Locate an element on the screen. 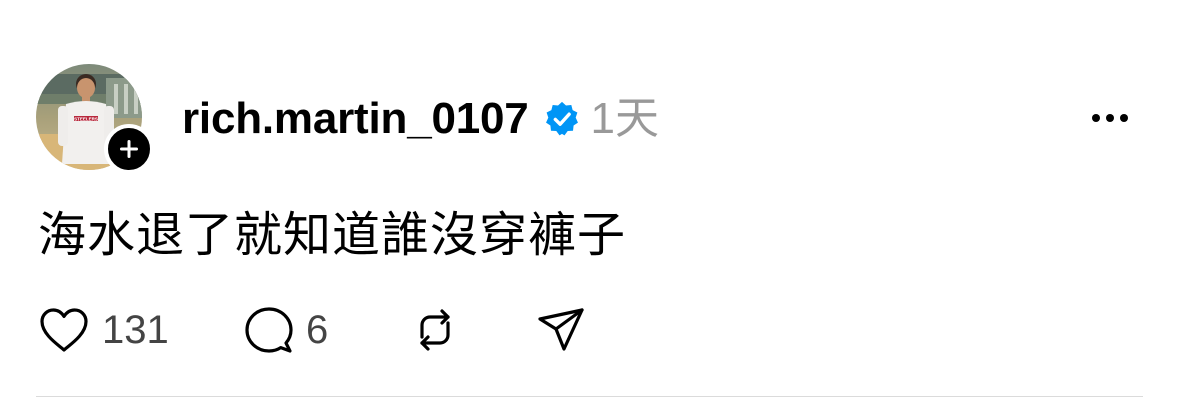 The height and width of the screenshot is (402, 1179). comment-button: 6 is located at coordinates (327, 330).